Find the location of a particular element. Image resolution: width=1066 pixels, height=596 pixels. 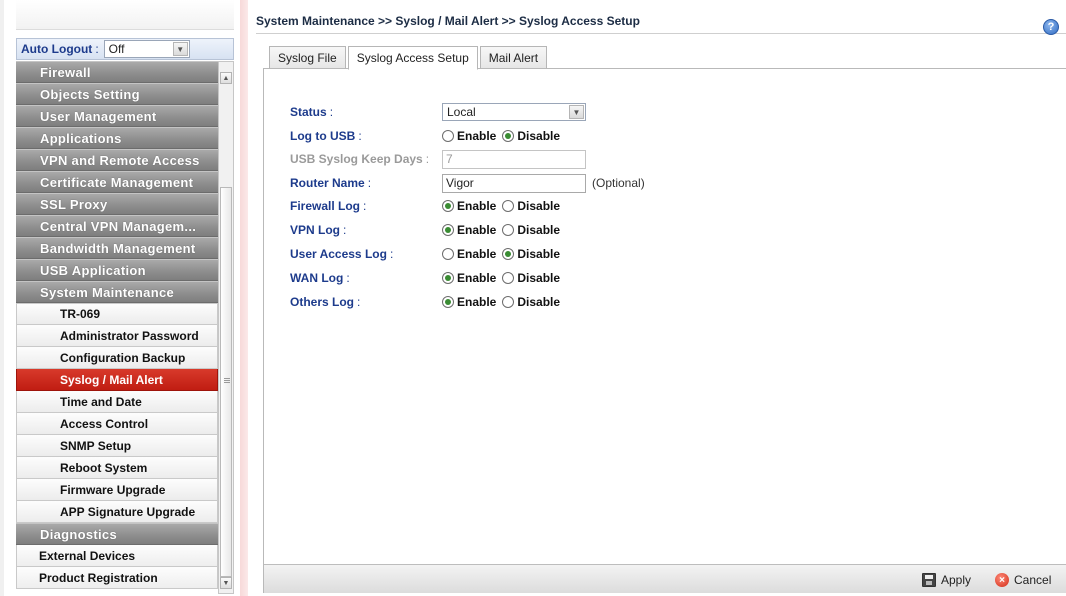

submenu-administrator-password: Administrator Password is located at coordinates (117, 336).